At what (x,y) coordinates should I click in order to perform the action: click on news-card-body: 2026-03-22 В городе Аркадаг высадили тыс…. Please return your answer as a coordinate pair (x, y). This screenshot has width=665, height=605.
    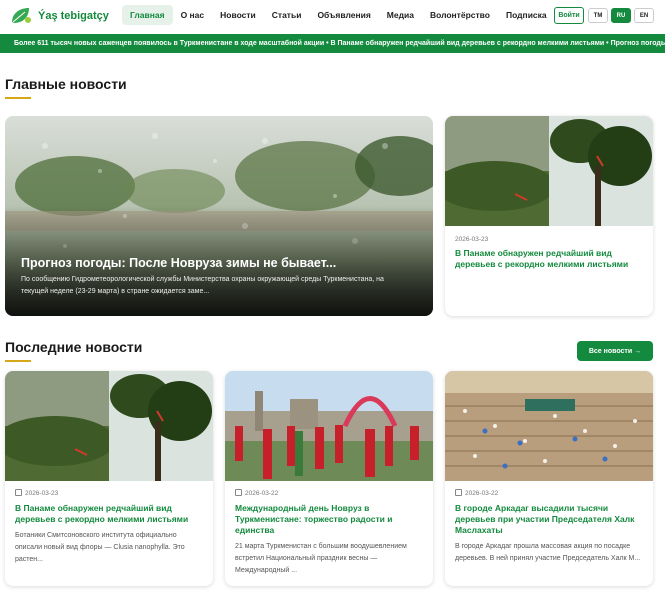
    Looking at the image, I should click on (550, 527).